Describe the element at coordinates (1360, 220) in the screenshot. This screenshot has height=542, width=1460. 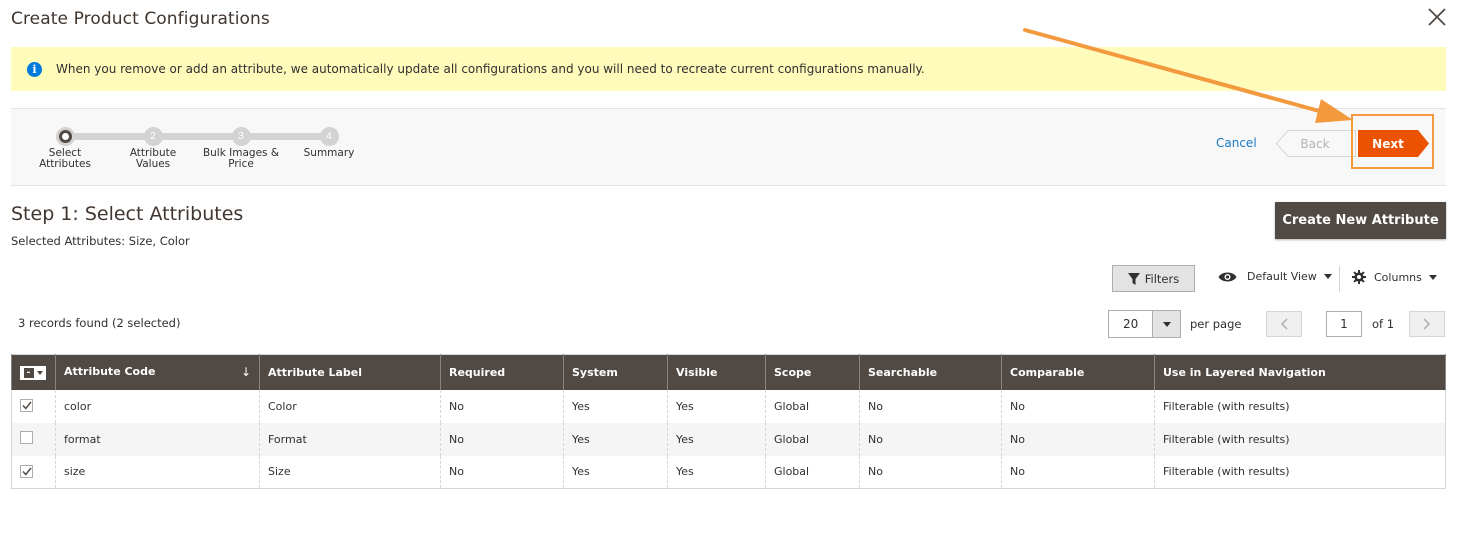
I see `create-new-attribute-button: Create New Attribute` at that location.